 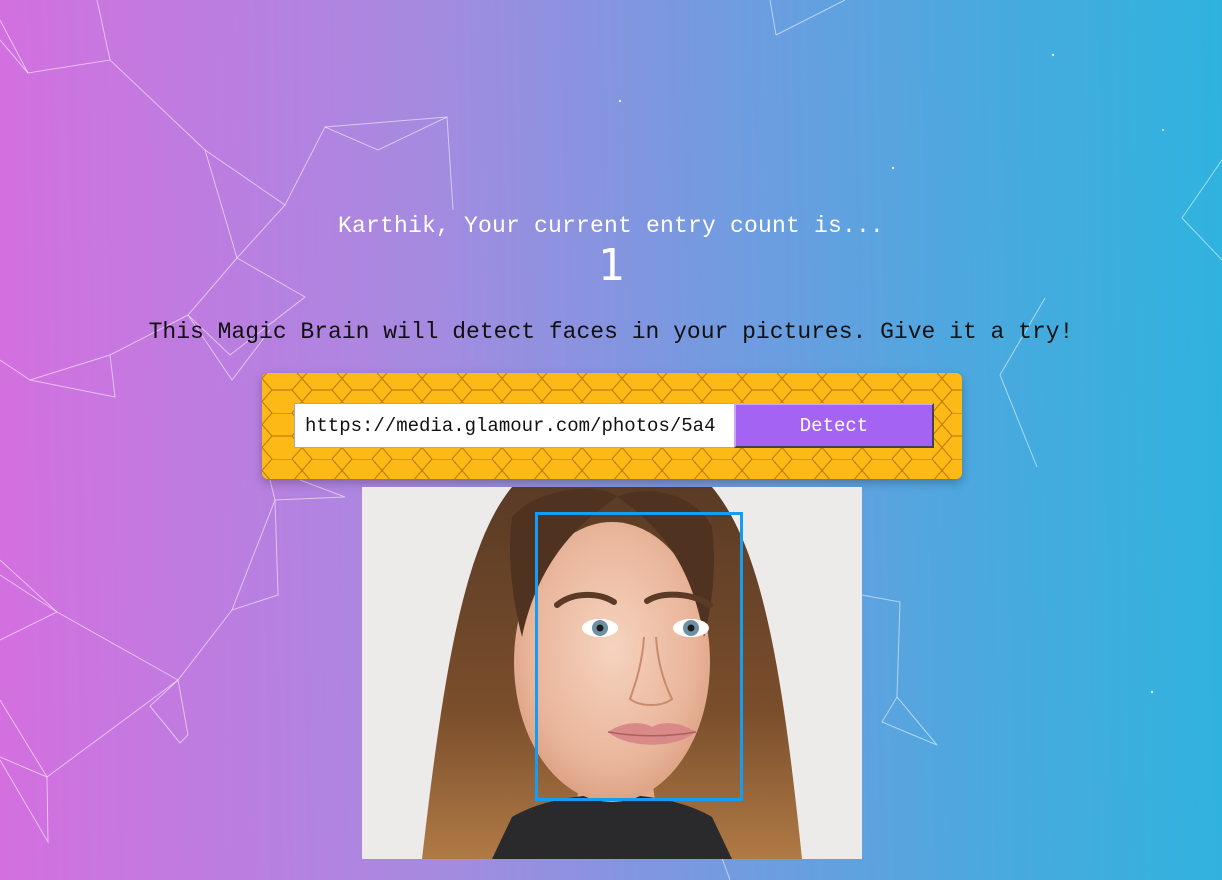 What do you see at coordinates (834, 425) in the screenshot?
I see `detect-button: Detect` at bounding box center [834, 425].